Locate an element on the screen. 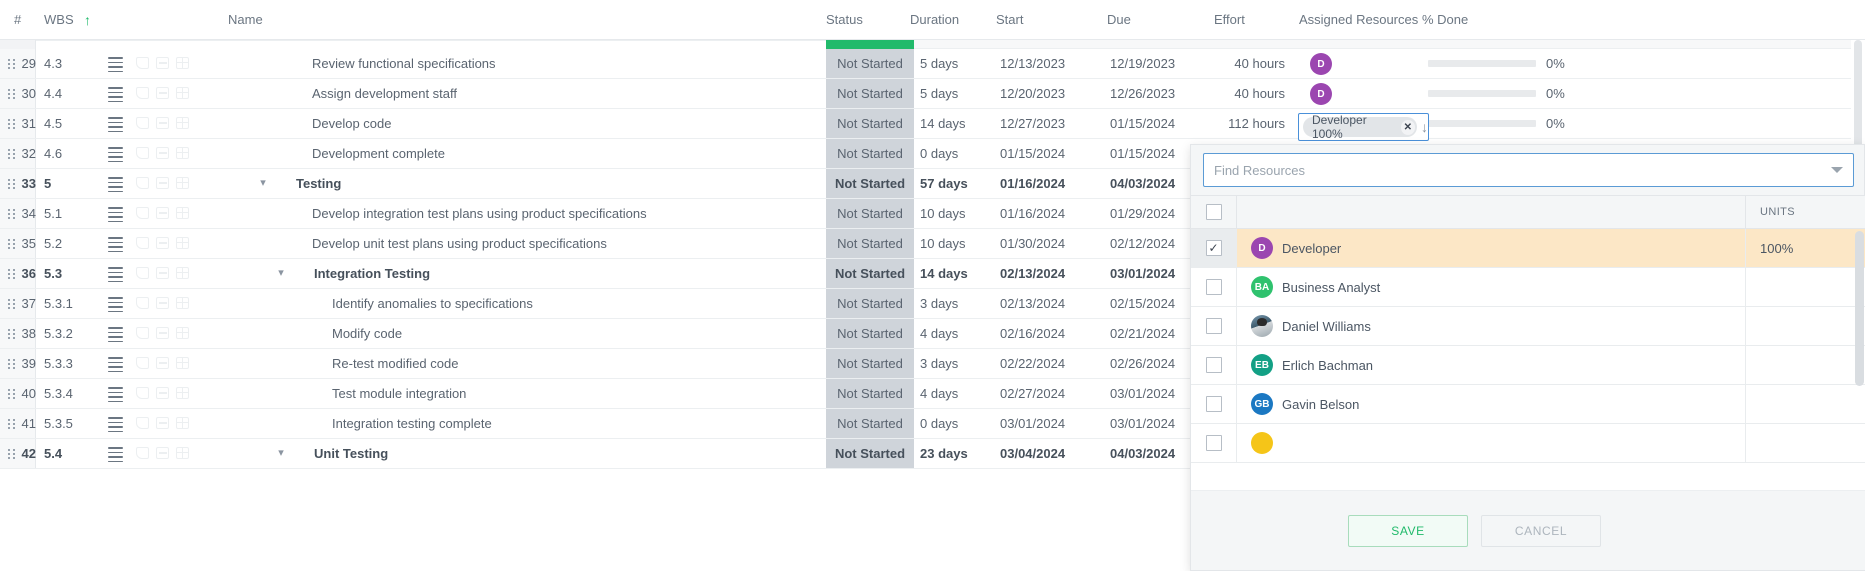  duration-cell: 57 days is located at coordinates (944, 183).